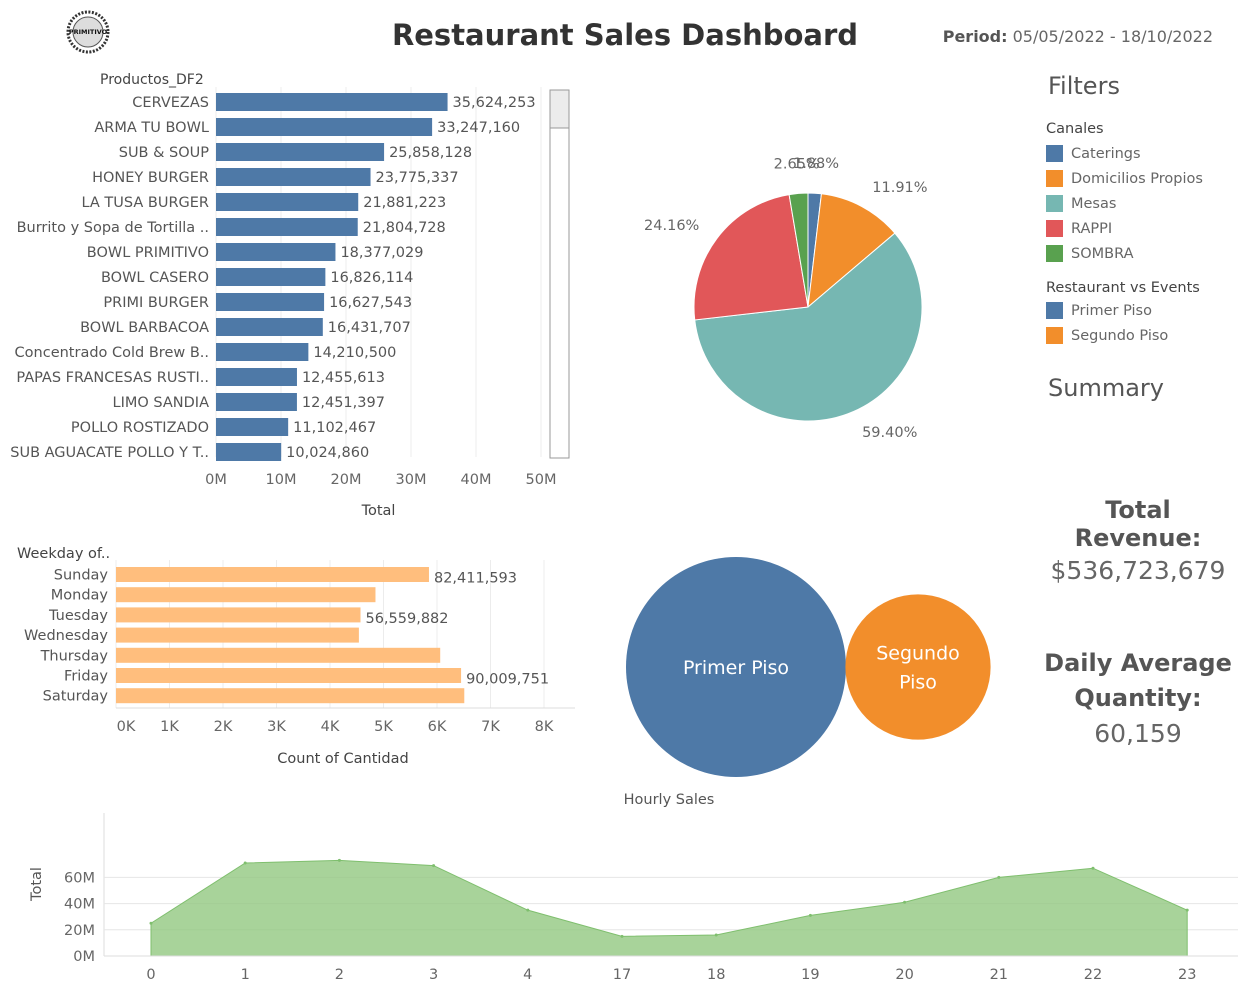  What do you see at coordinates (541, 480) in the screenshot?
I see `x-tick-label: 50M` at bounding box center [541, 480].